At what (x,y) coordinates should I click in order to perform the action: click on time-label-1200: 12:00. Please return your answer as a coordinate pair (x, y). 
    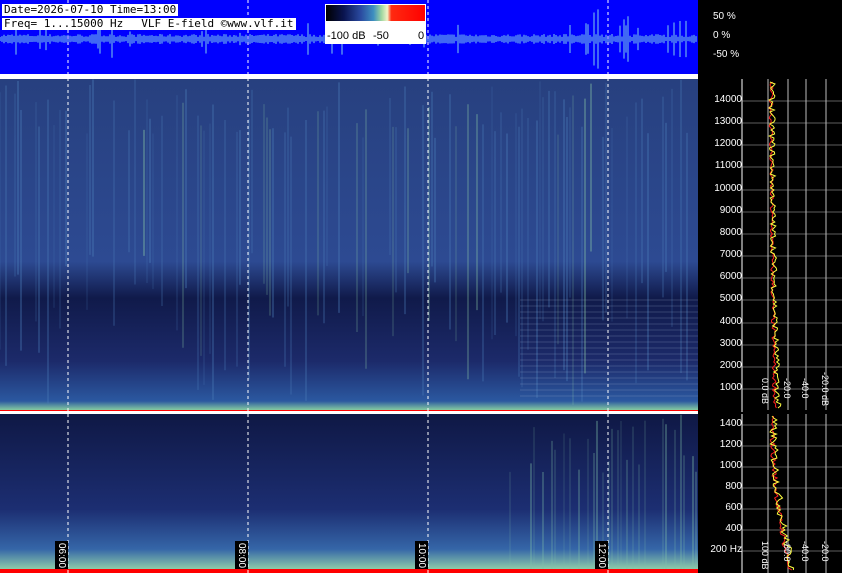
    Looking at the image, I should click on (601, 555).